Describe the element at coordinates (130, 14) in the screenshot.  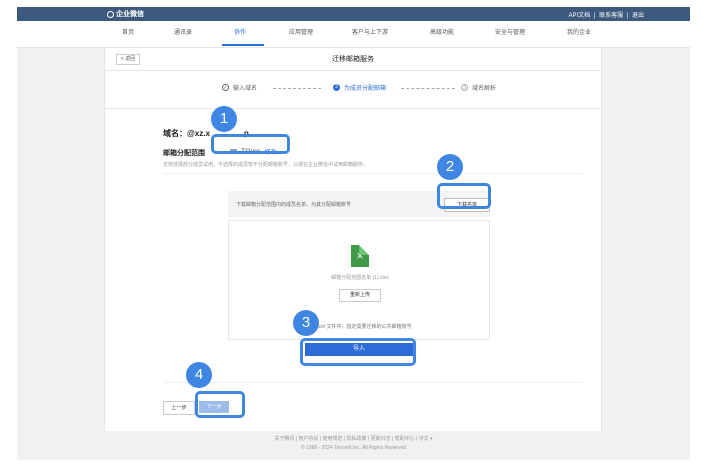
I see `brand-name: 企业微信` at that location.